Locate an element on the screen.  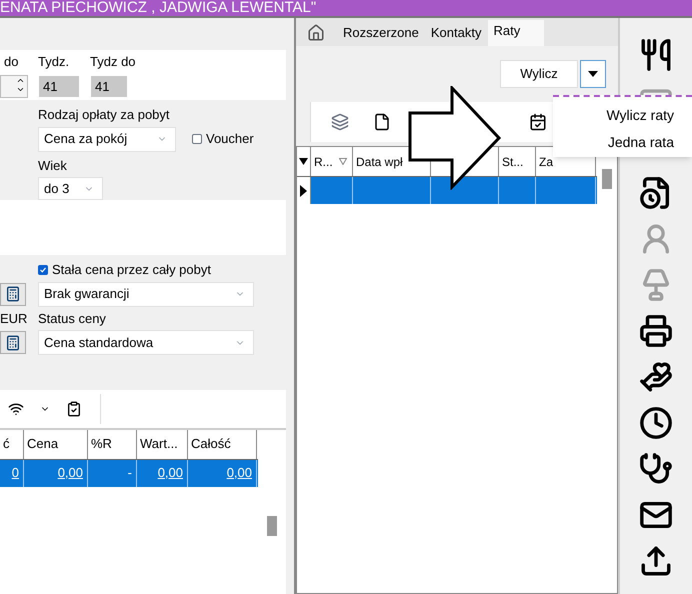
dropdown-button is located at coordinates (593, 74).